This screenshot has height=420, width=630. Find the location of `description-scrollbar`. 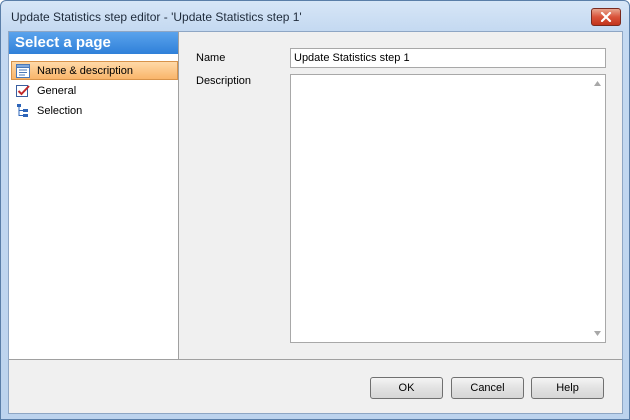

description-scrollbar is located at coordinates (597, 208).